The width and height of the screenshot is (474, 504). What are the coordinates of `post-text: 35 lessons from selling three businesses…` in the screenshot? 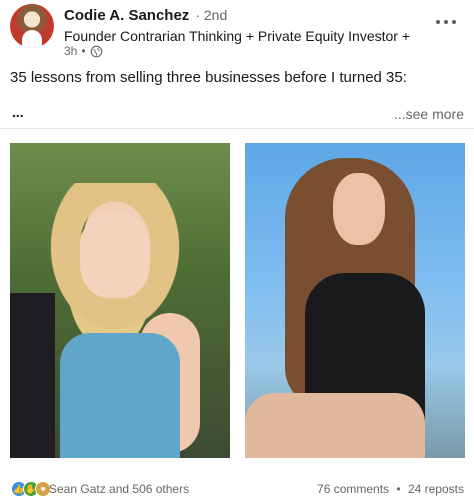 It's located at (208, 77).